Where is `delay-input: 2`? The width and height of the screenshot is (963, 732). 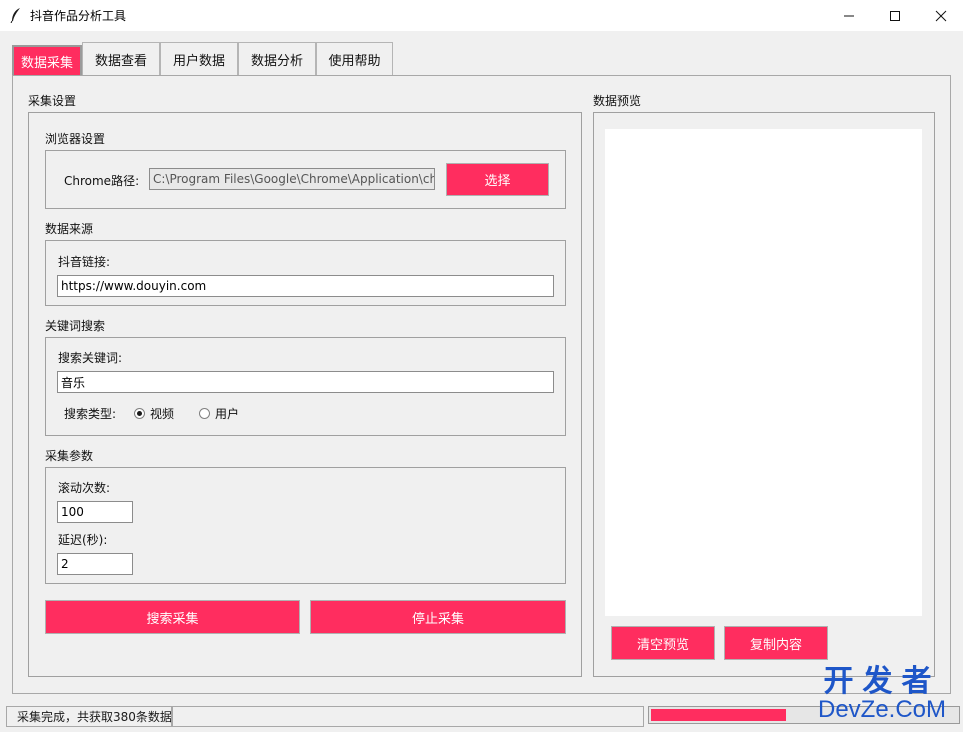
delay-input: 2 is located at coordinates (95, 564).